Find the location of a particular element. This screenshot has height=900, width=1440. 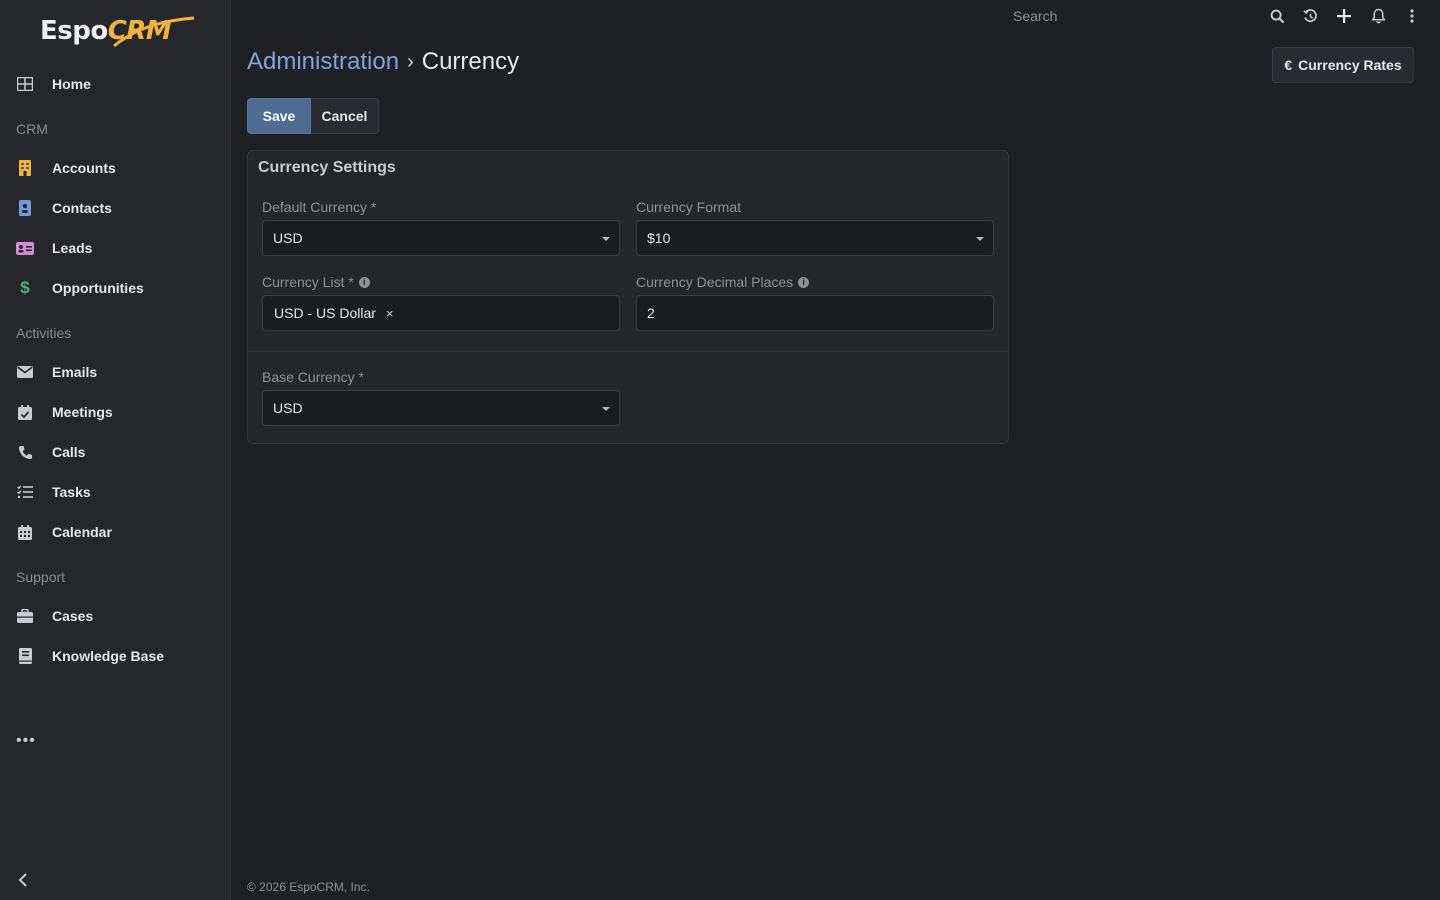

panel-title: Currency Settings is located at coordinates (327, 167).